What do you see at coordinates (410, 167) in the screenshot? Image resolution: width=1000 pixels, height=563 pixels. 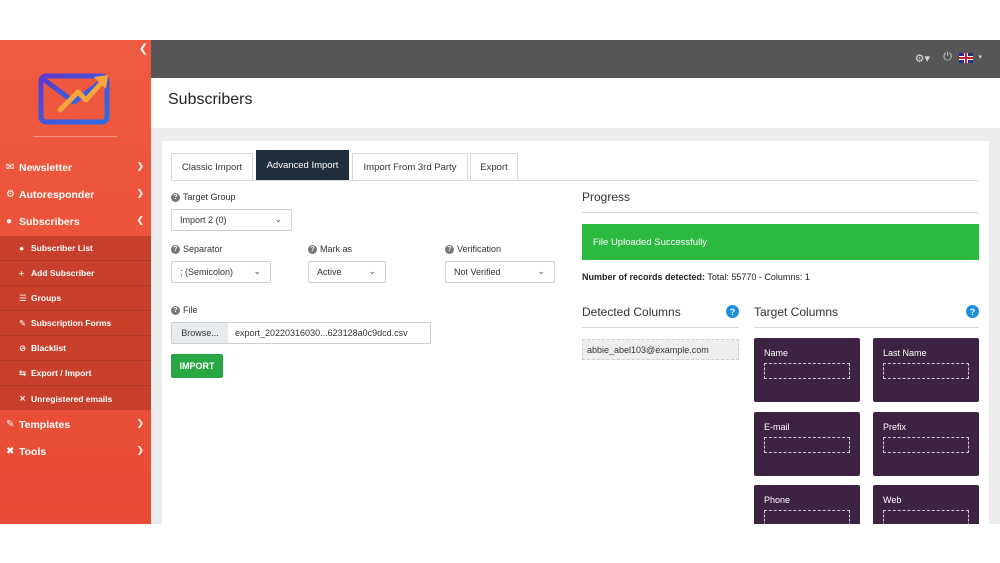 I see `tab-import-3rd-party: Import From 3rd Party` at bounding box center [410, 167].